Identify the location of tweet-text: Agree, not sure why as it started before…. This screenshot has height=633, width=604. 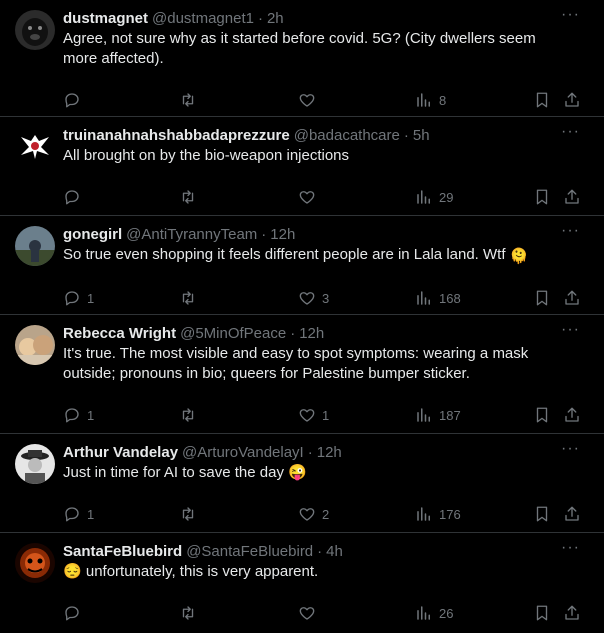
(325, 49).